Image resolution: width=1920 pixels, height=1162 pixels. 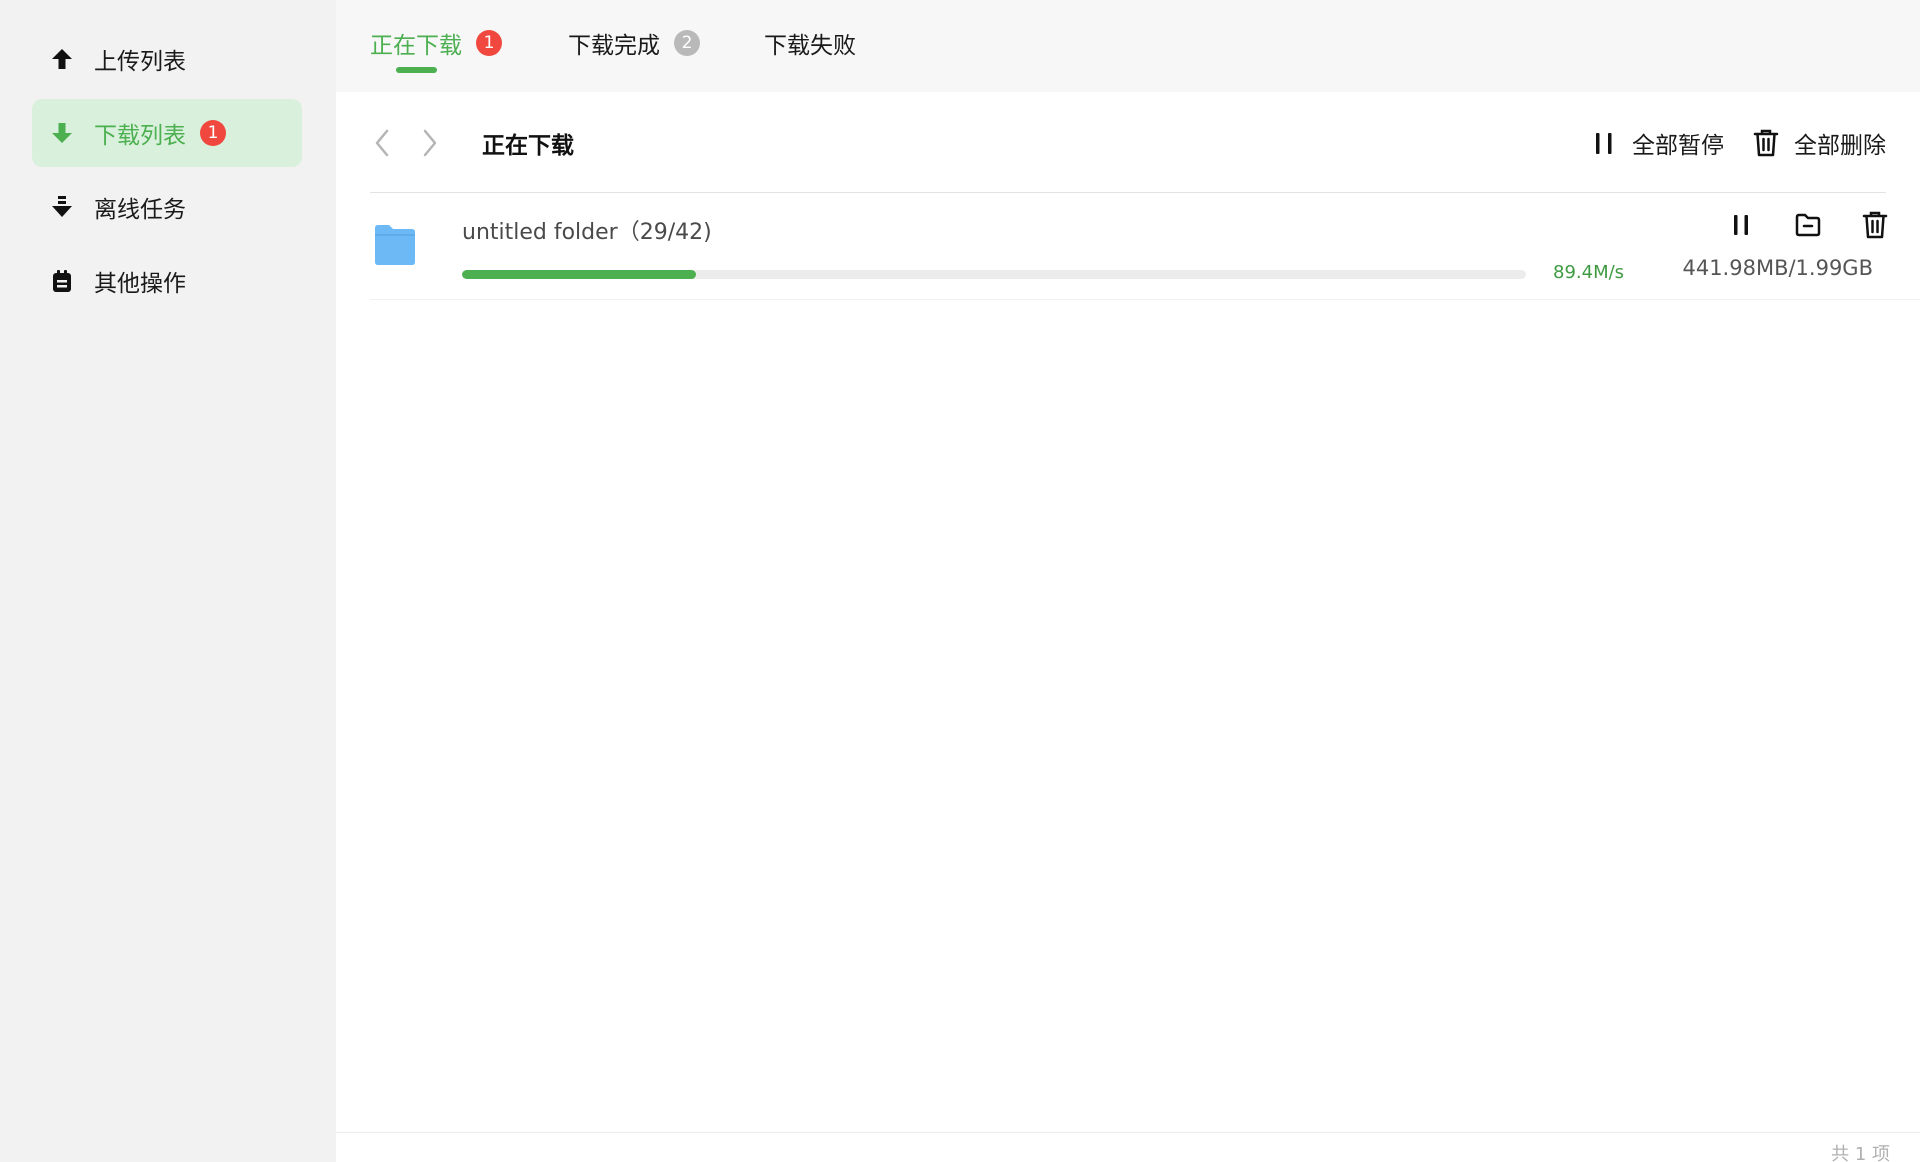 What do you see at coordinates (528, 146) in the screenshot?
I see `page-title: 正在下载` at bounding box center [528, 146].